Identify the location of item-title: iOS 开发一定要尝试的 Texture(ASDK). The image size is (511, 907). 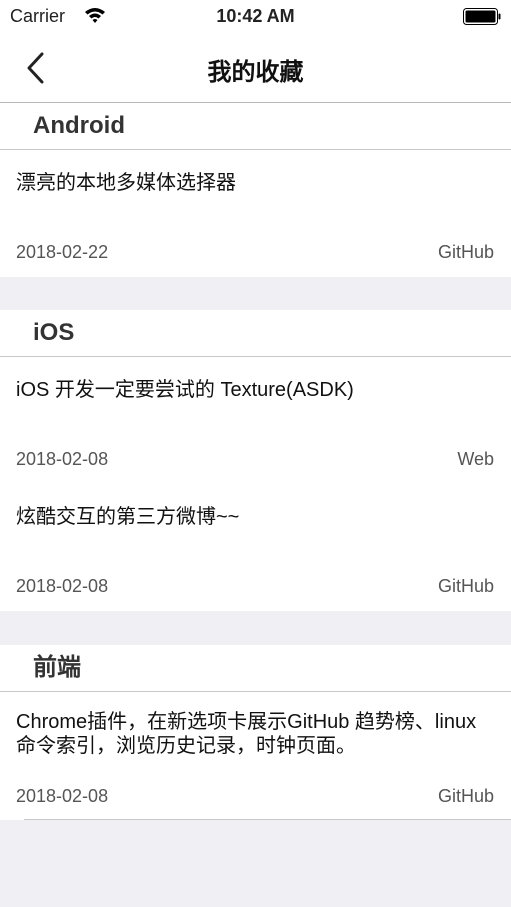
(185, 390).